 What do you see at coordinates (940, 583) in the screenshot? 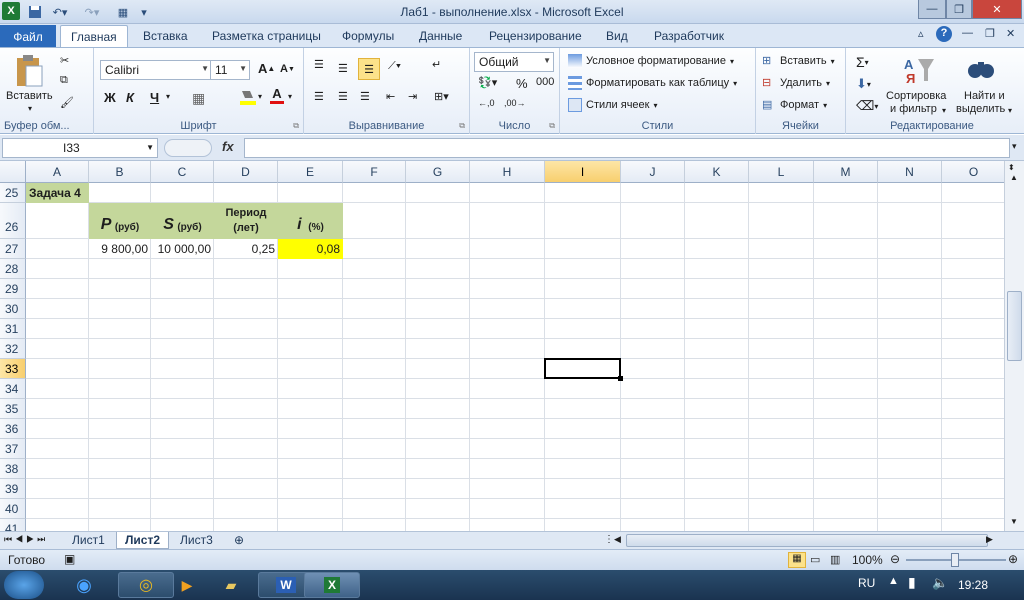
I see `volume-icon: 🔈` at bounding box center [940, 583].